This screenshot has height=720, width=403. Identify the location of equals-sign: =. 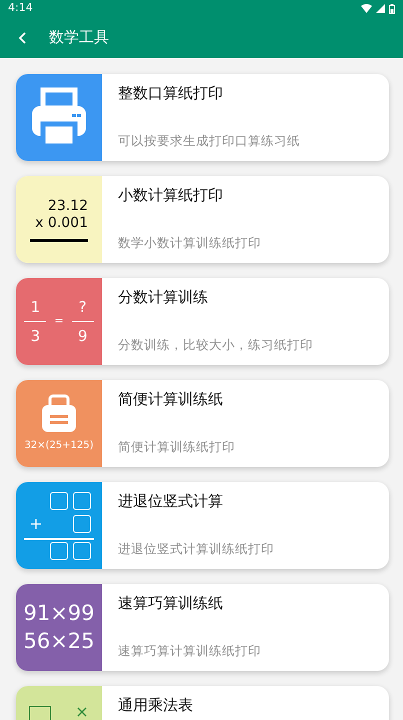
(59, 321).